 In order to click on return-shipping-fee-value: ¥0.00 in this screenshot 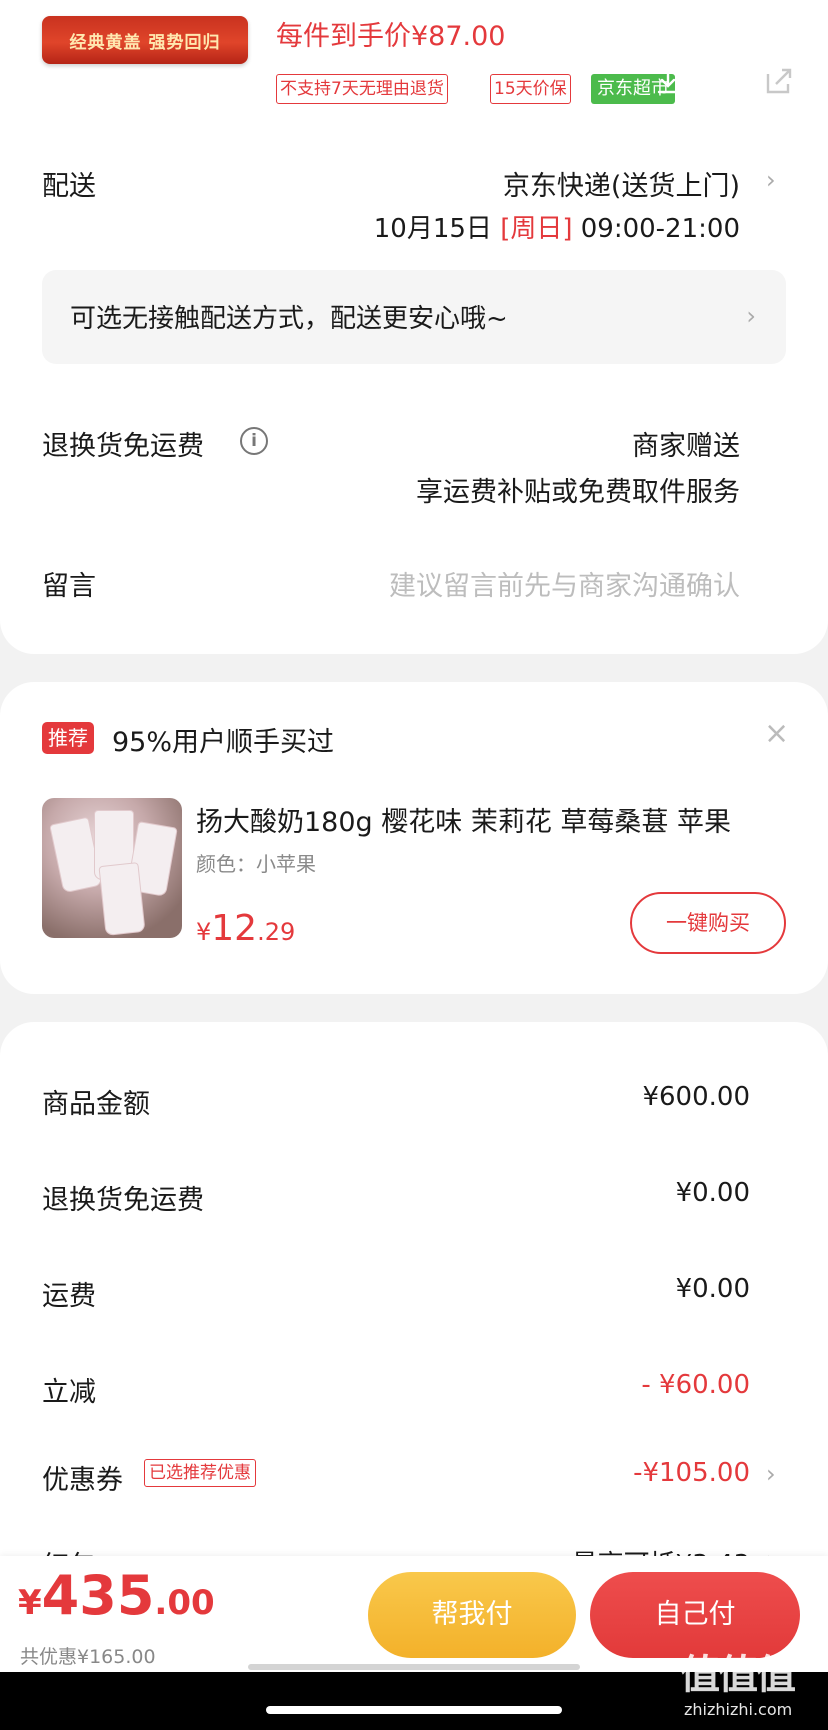, I will do `click(712, 1193)`.